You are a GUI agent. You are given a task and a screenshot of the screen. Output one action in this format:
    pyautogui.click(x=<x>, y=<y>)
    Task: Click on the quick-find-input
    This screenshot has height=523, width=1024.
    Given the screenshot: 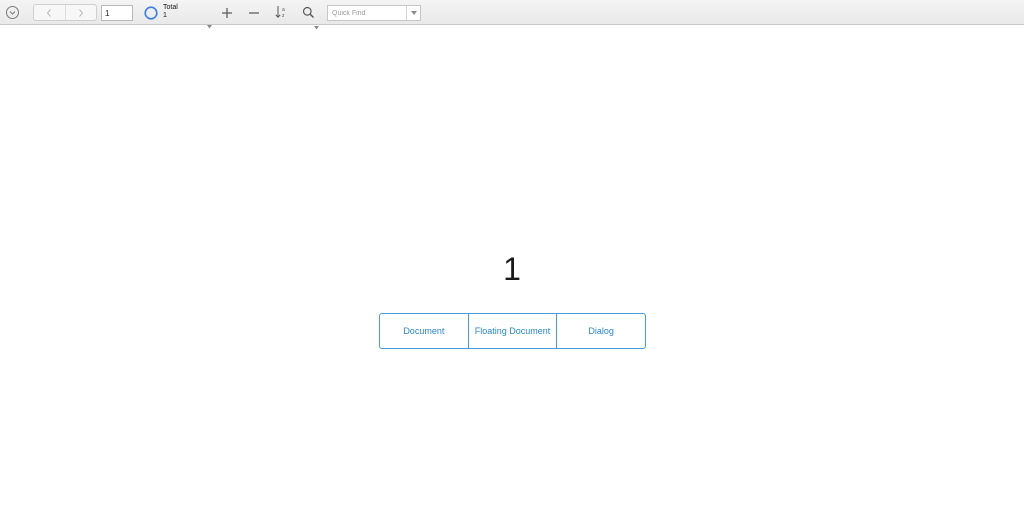 What is the action you would take?
    pyautogui.click(x=367, y=13)
    